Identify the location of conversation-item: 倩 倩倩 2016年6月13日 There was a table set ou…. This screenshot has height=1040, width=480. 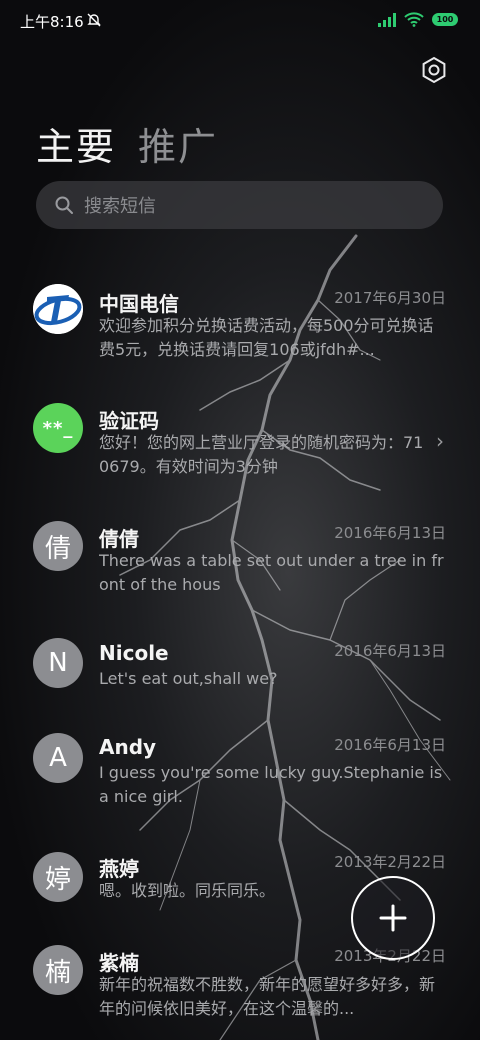
(240, 560).